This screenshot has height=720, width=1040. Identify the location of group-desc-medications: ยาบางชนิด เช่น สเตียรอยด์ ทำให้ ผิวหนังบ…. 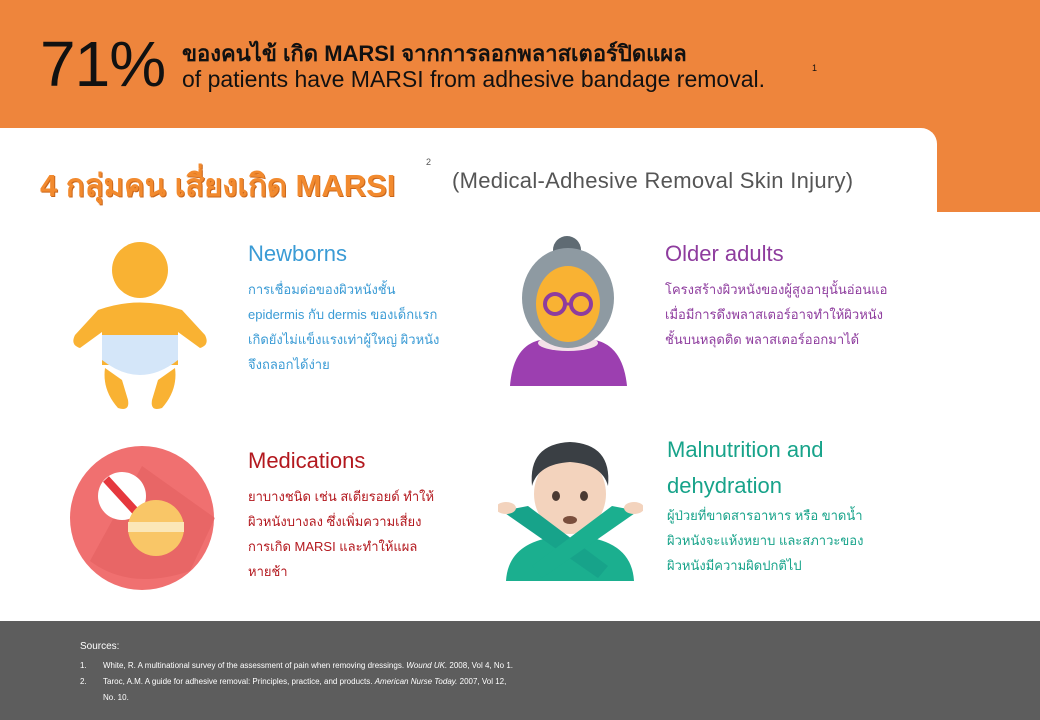
(355, 534).